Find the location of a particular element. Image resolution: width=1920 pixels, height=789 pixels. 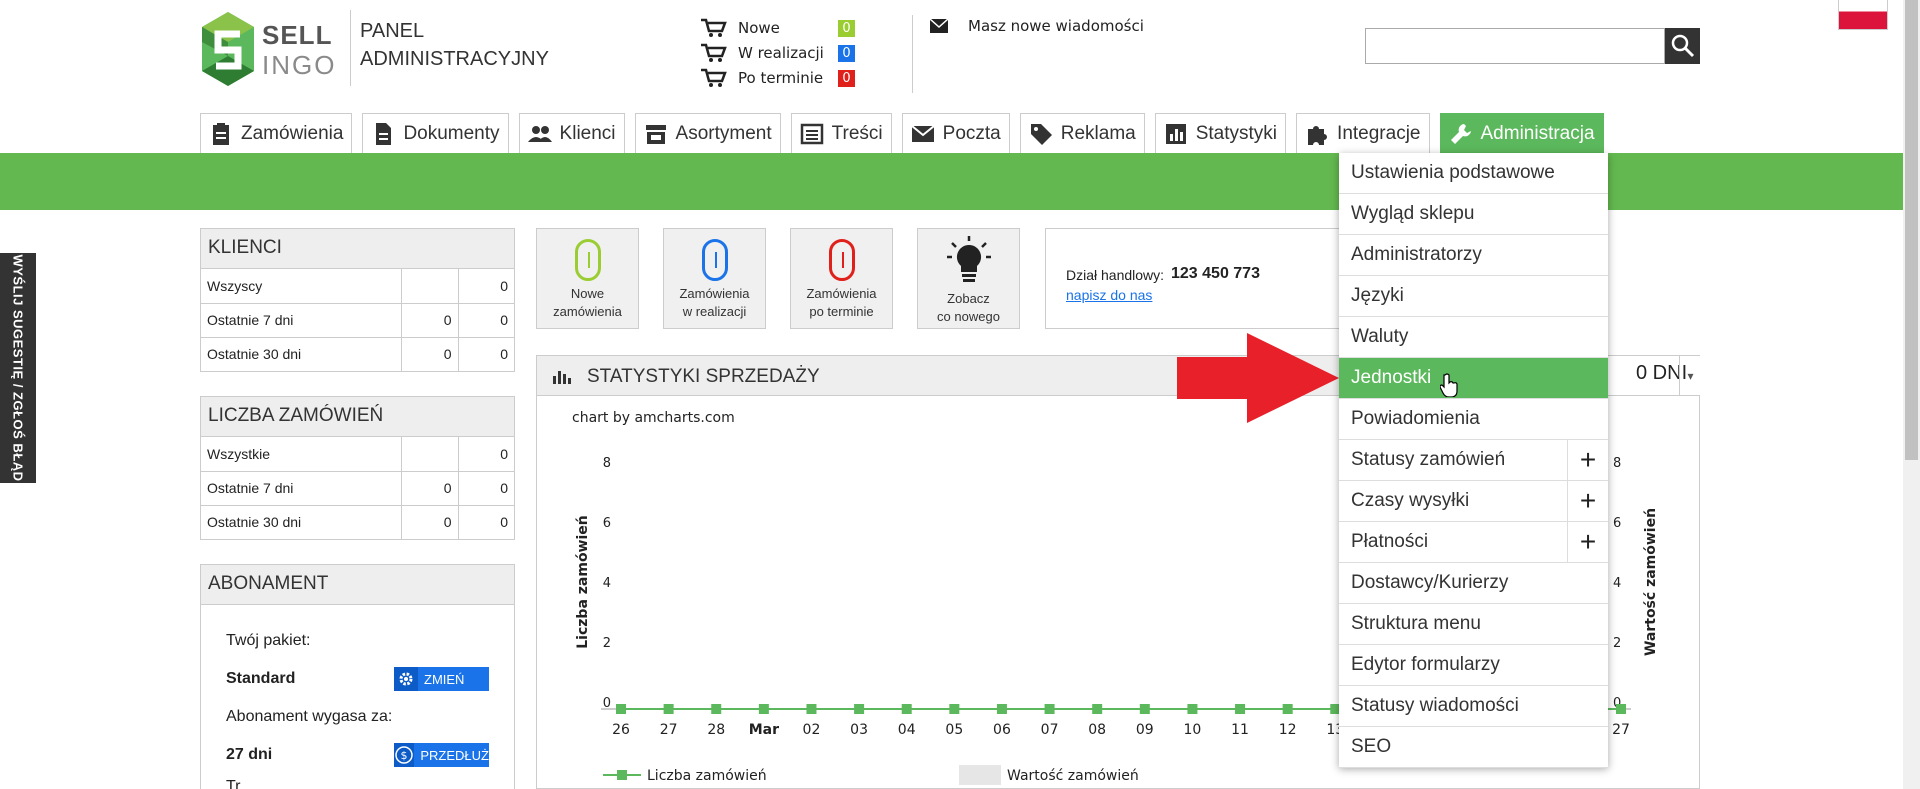

feedback-tab-label: WYŚLIJ SUGESTIĘ / ZGŁOŚ BŁĄD is located at coordinates (18, 368).